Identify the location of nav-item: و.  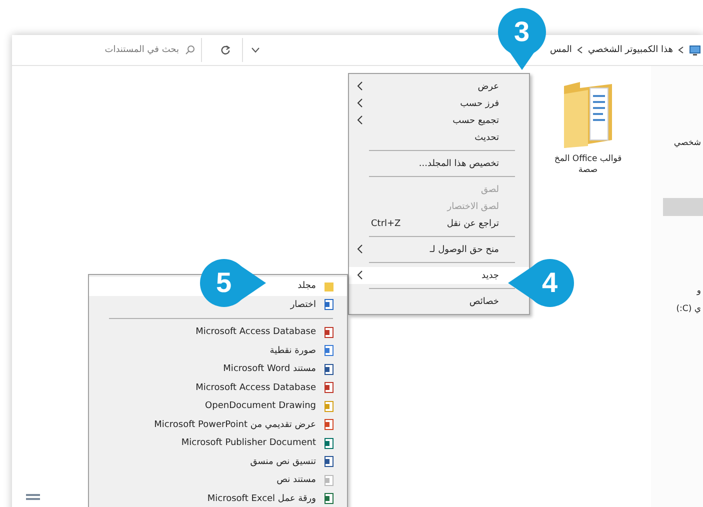
(698, 291).